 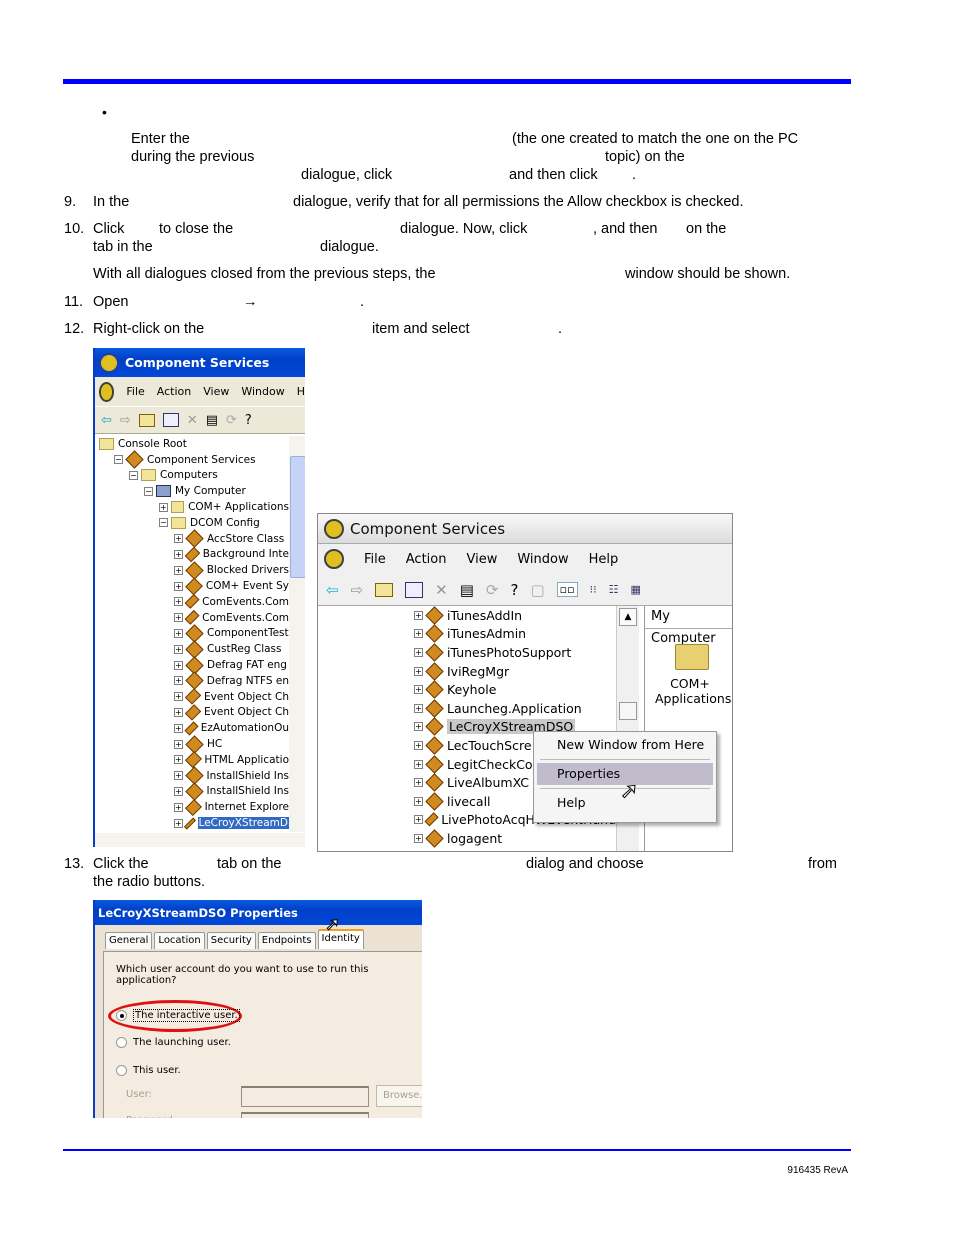 What do you see at coordinates (481, 559) in the screenshot?
I see `menu-view: View` at bounding box center [481, 559].